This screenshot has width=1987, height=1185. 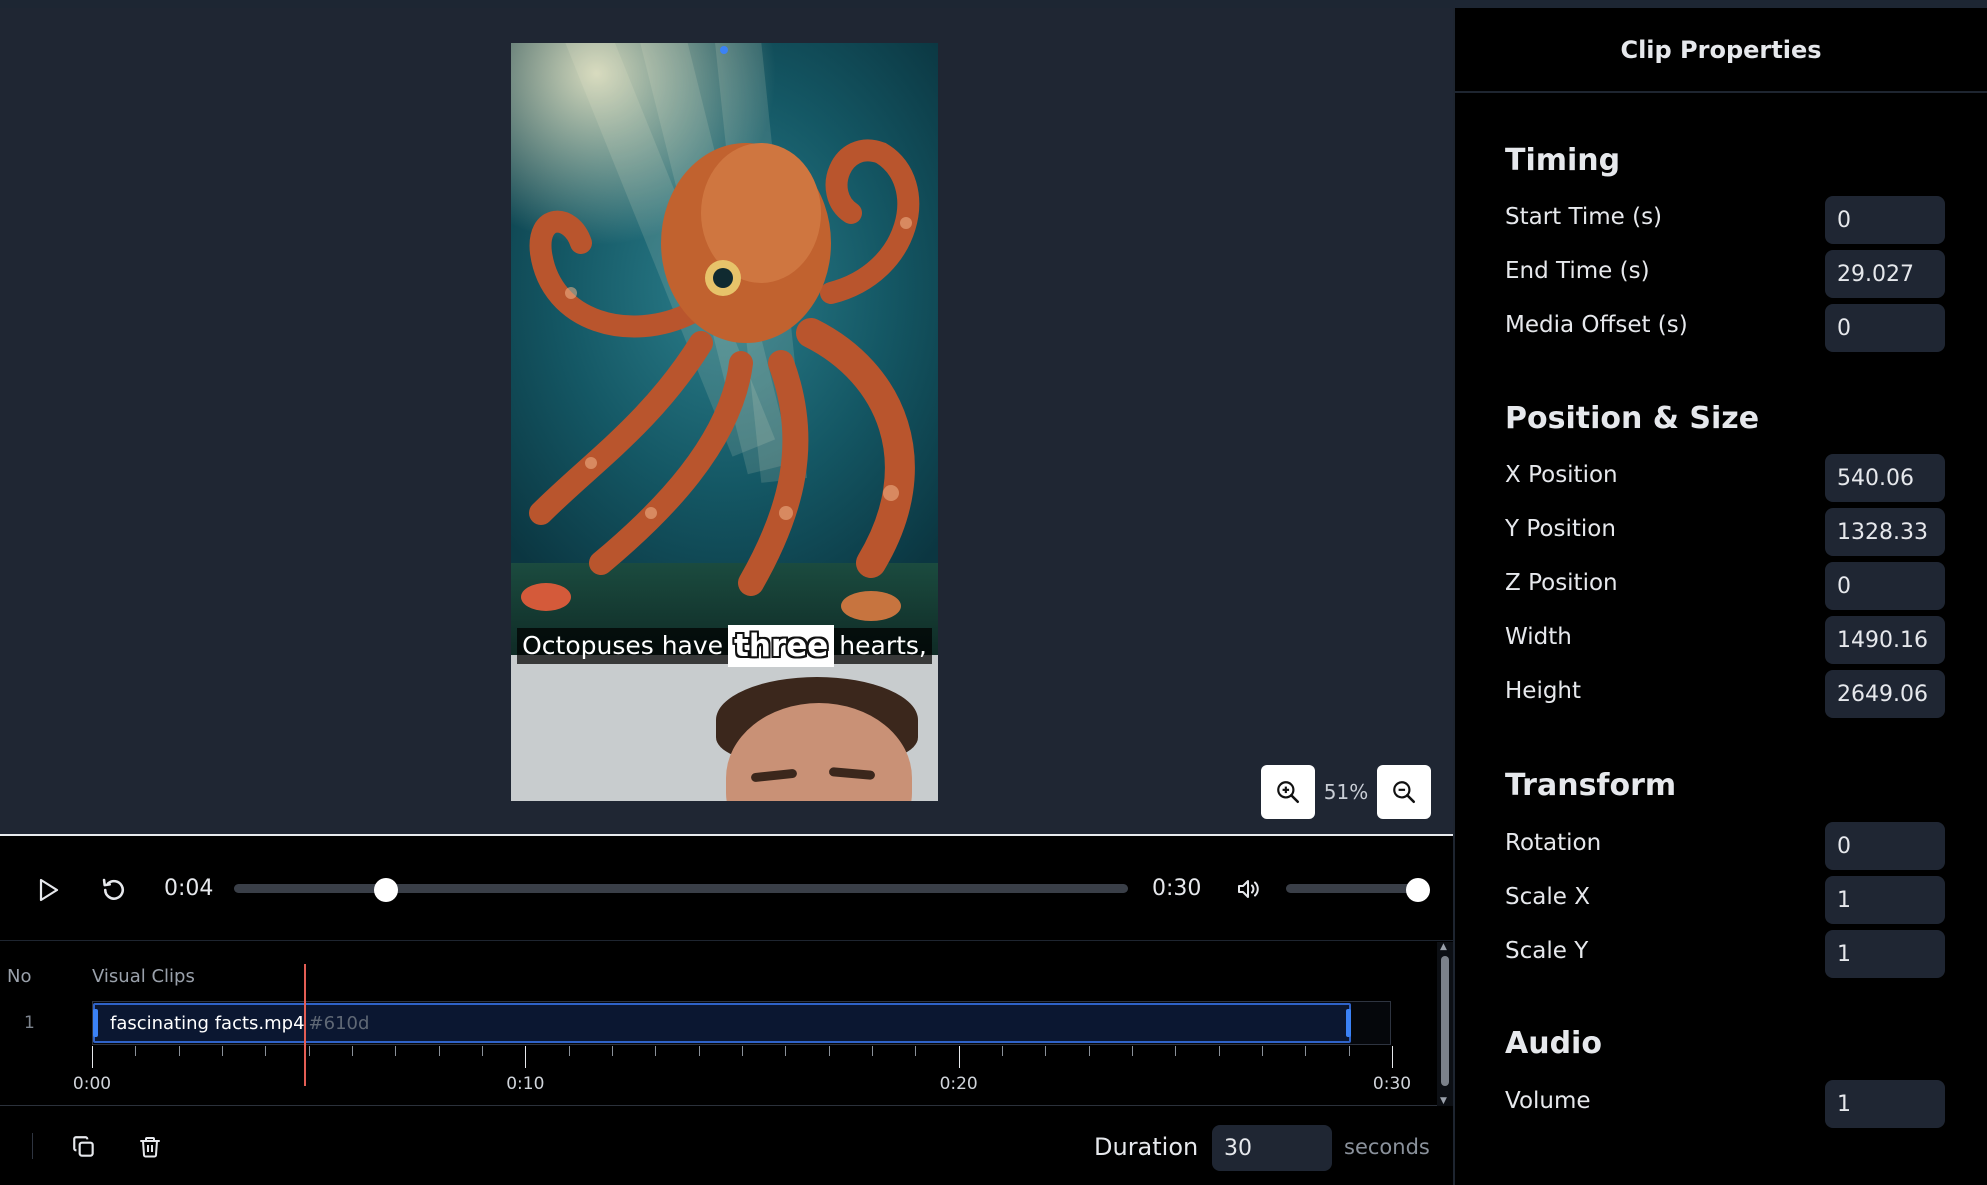 I want to click on scale-y-input, so click(x=1885, y=954).